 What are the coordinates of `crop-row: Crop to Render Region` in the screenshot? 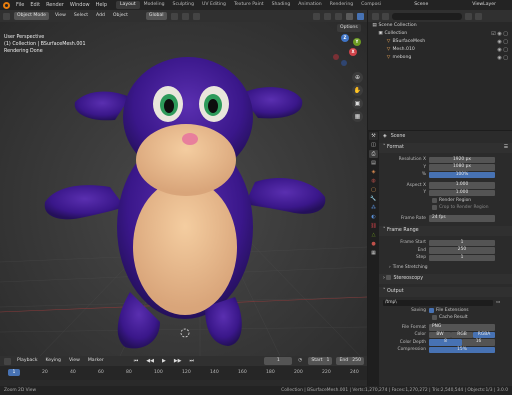 It's located at (445, 208).